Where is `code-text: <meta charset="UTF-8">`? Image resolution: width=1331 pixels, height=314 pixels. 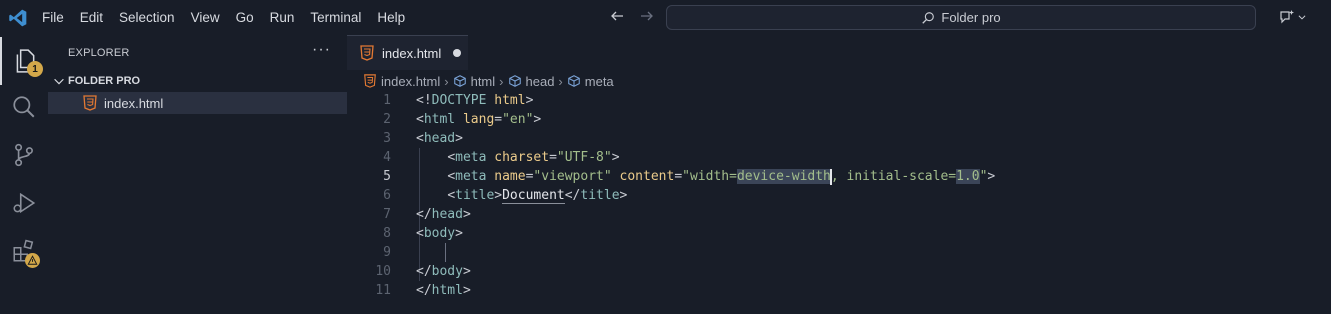 code-text: <meta charset="UTF-8"> is located at coordinates (533, 157).